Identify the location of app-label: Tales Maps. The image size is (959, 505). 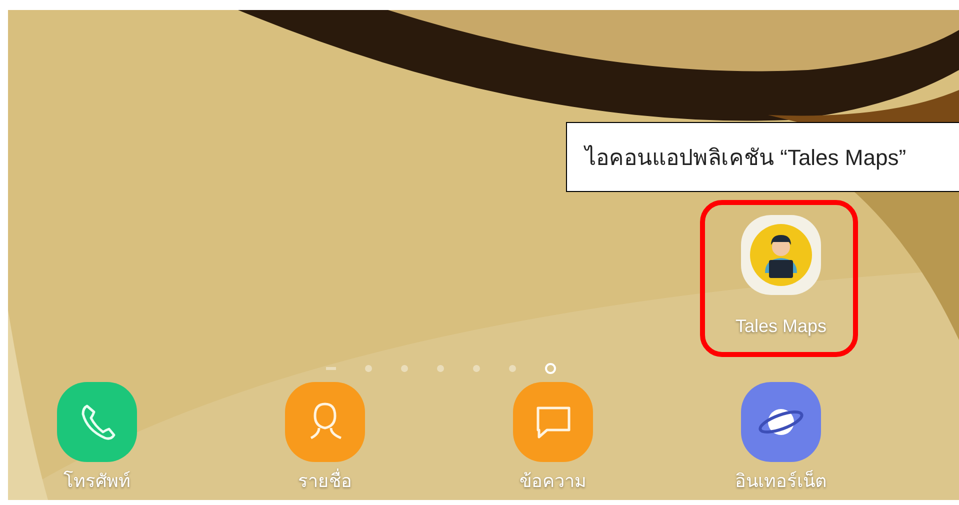
(781, 326).